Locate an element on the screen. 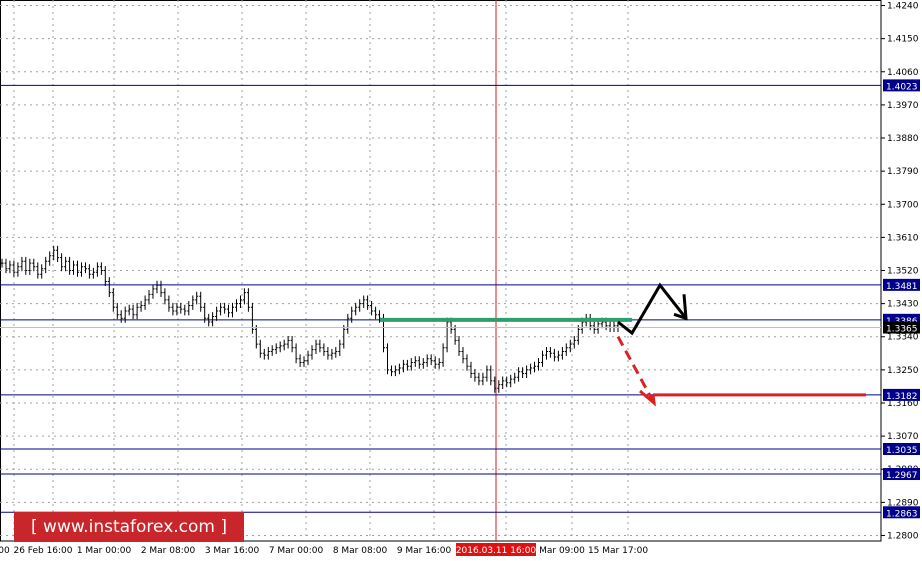 The image size is (922, 561). x-tick-label: 3 Mar 16:00 is located at coordinates (232, 551).